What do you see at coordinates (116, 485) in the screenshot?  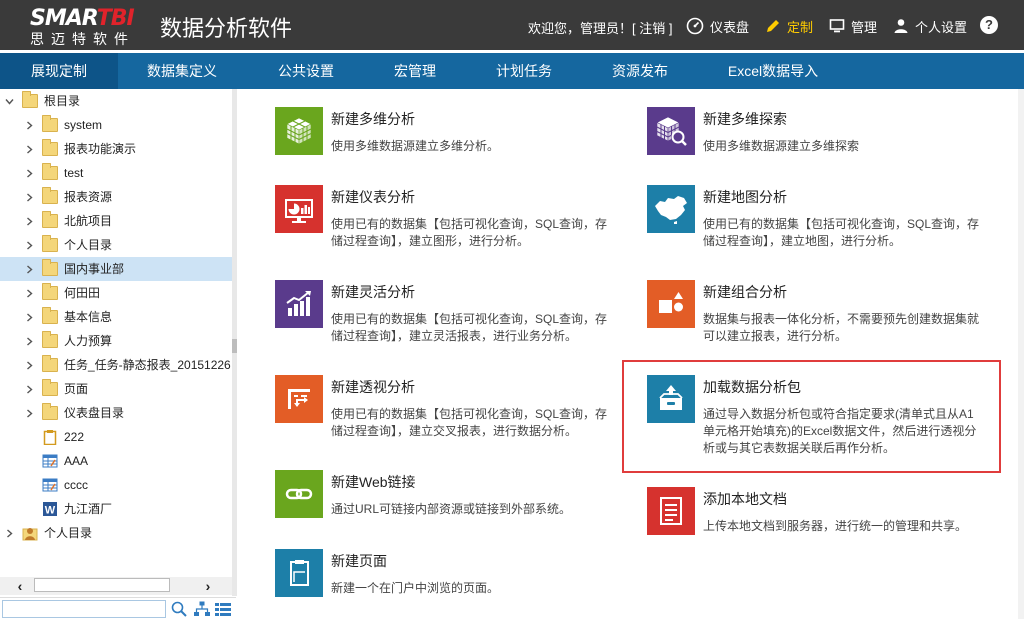 I see `tree-node-cccc: cccc` at bounding box center [116, 485].